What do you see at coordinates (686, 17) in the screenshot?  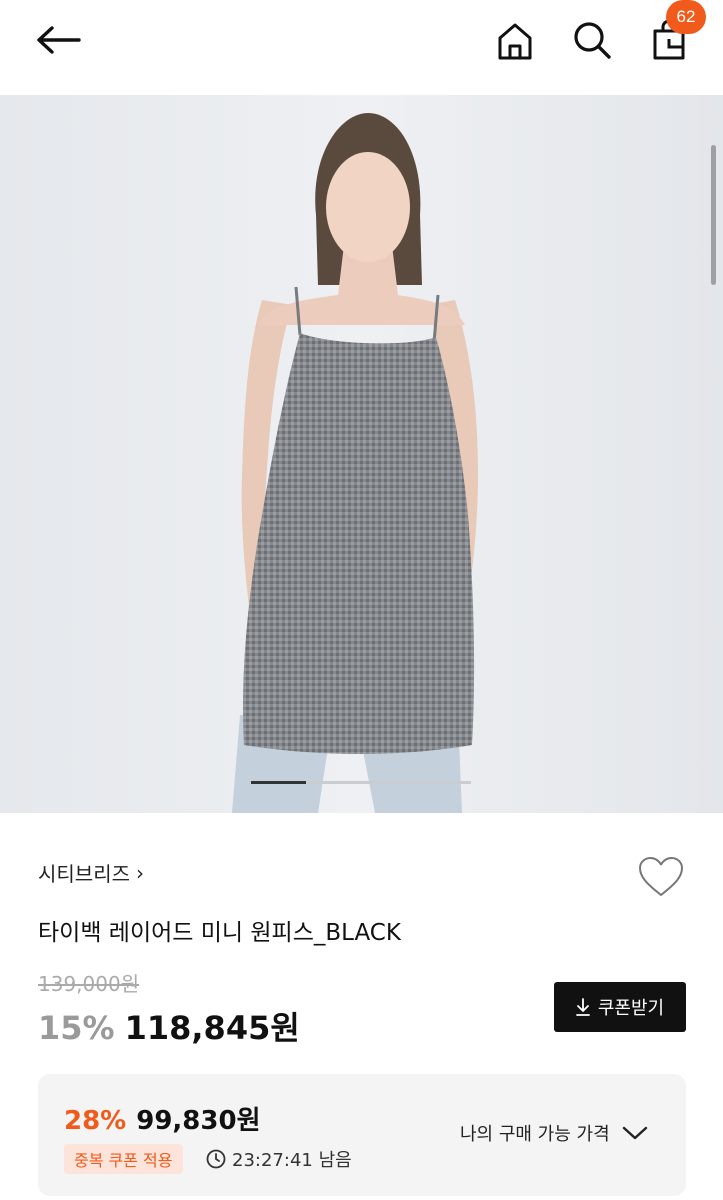 I see `cart-count-badge: 62` at bounding box center [686, 17].